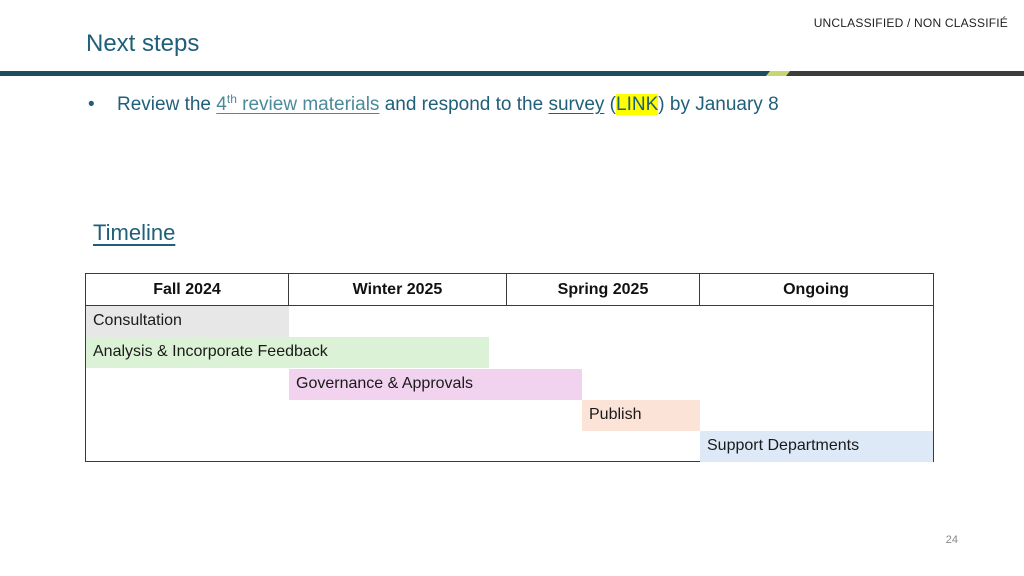  I want to click on ordinal-suffix: th, so click(231, 99).